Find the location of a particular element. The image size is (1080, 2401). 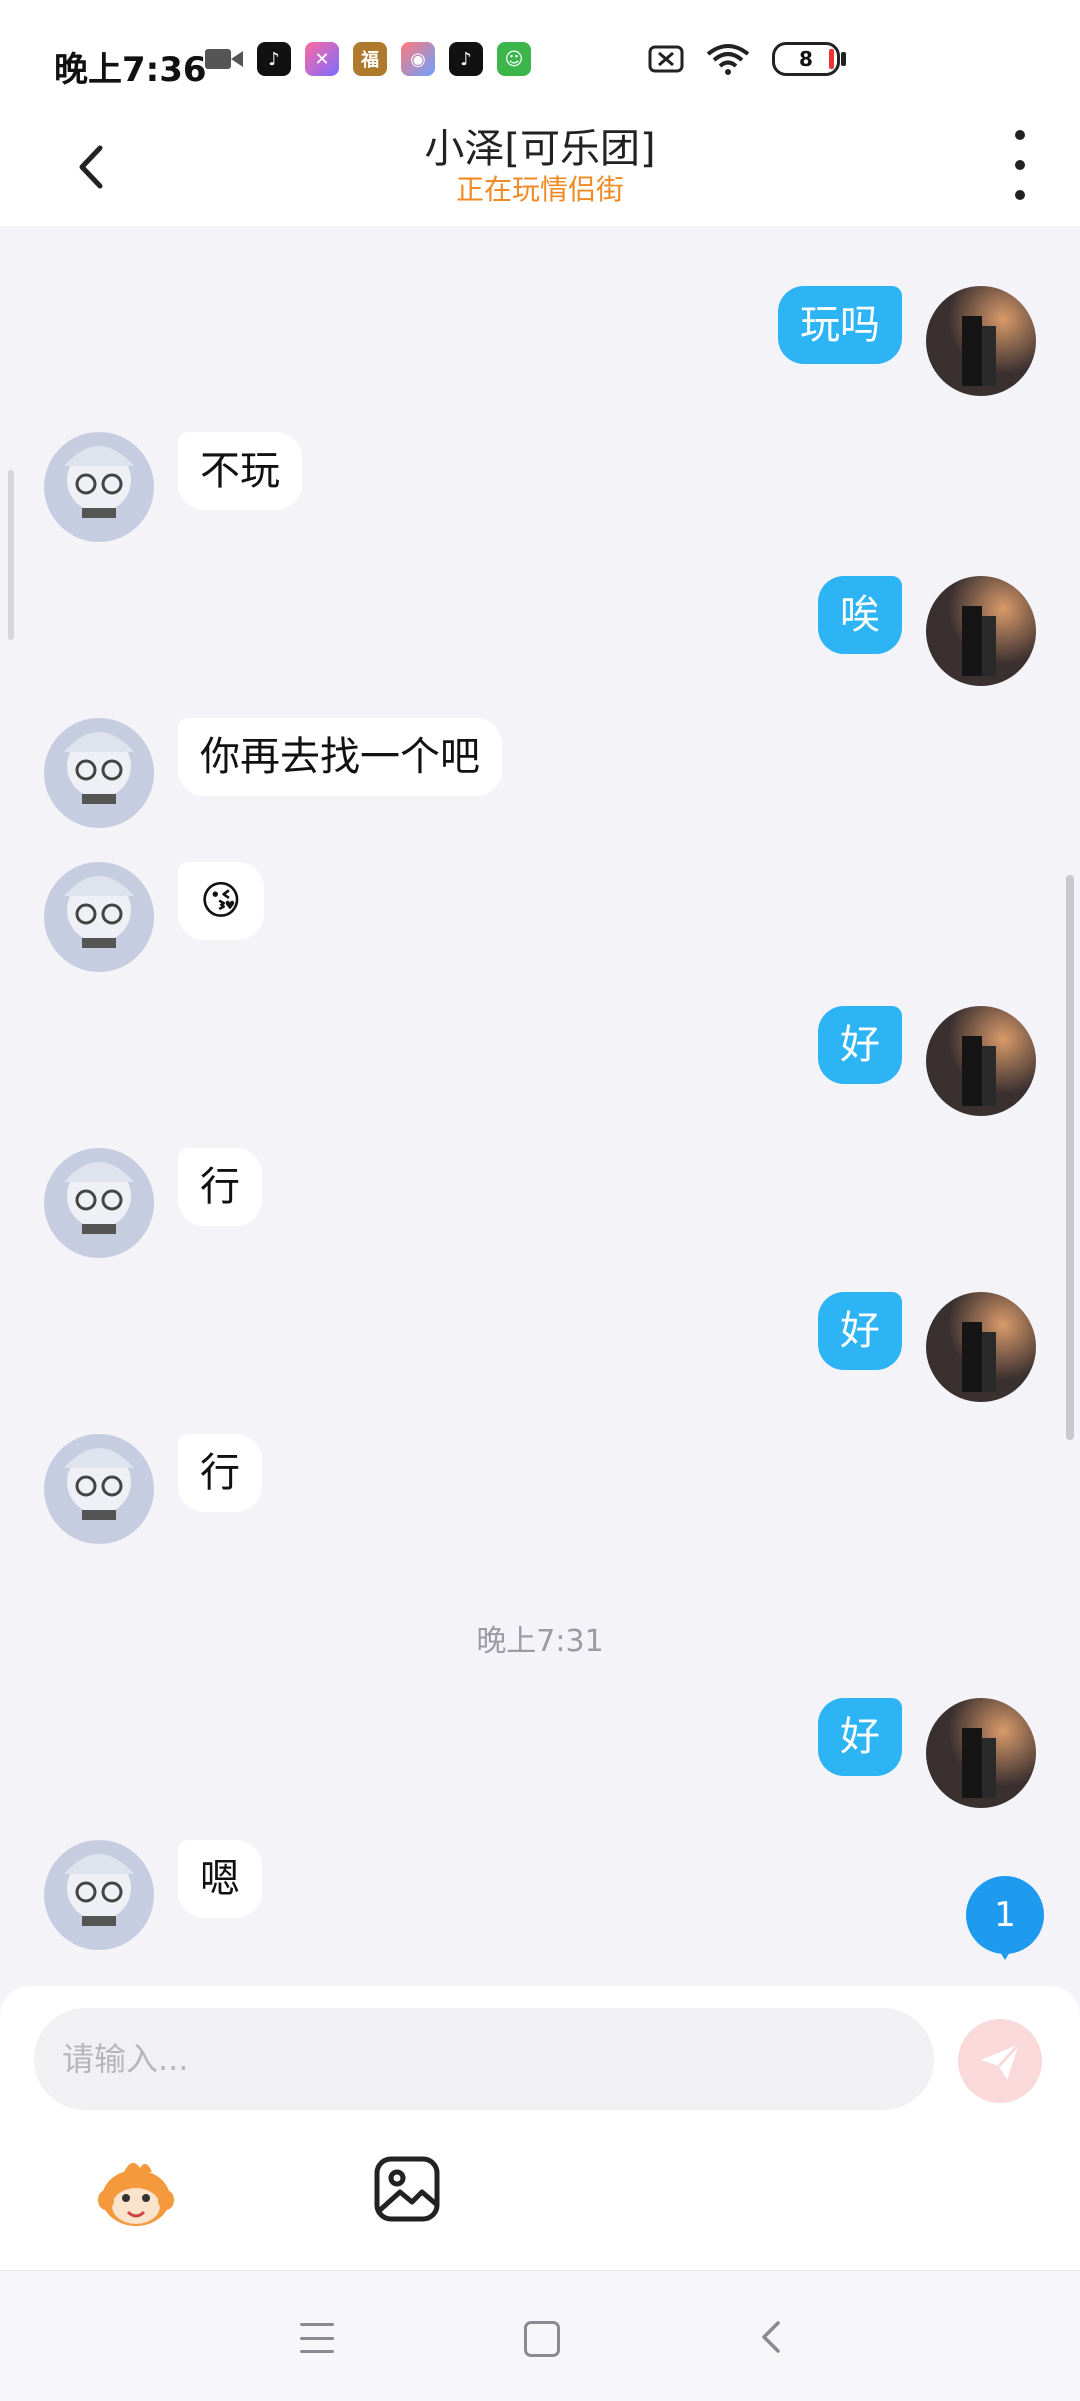

message-input is located at coordinates (484, 2059).